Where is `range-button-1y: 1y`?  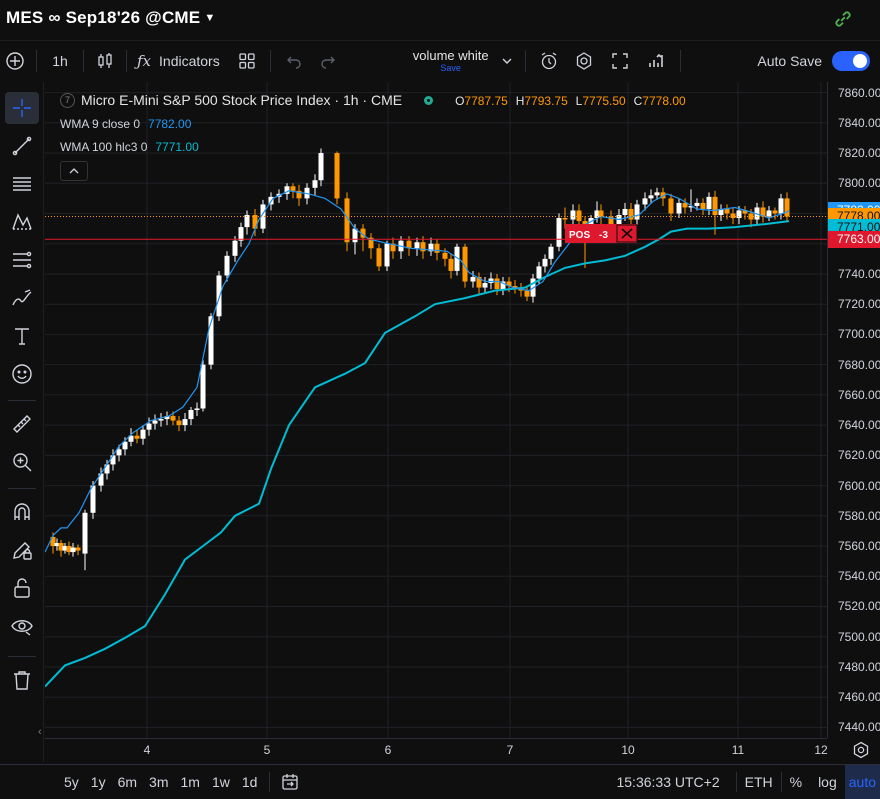 range-button-1y: 1y is located at coordinates (98, 782).